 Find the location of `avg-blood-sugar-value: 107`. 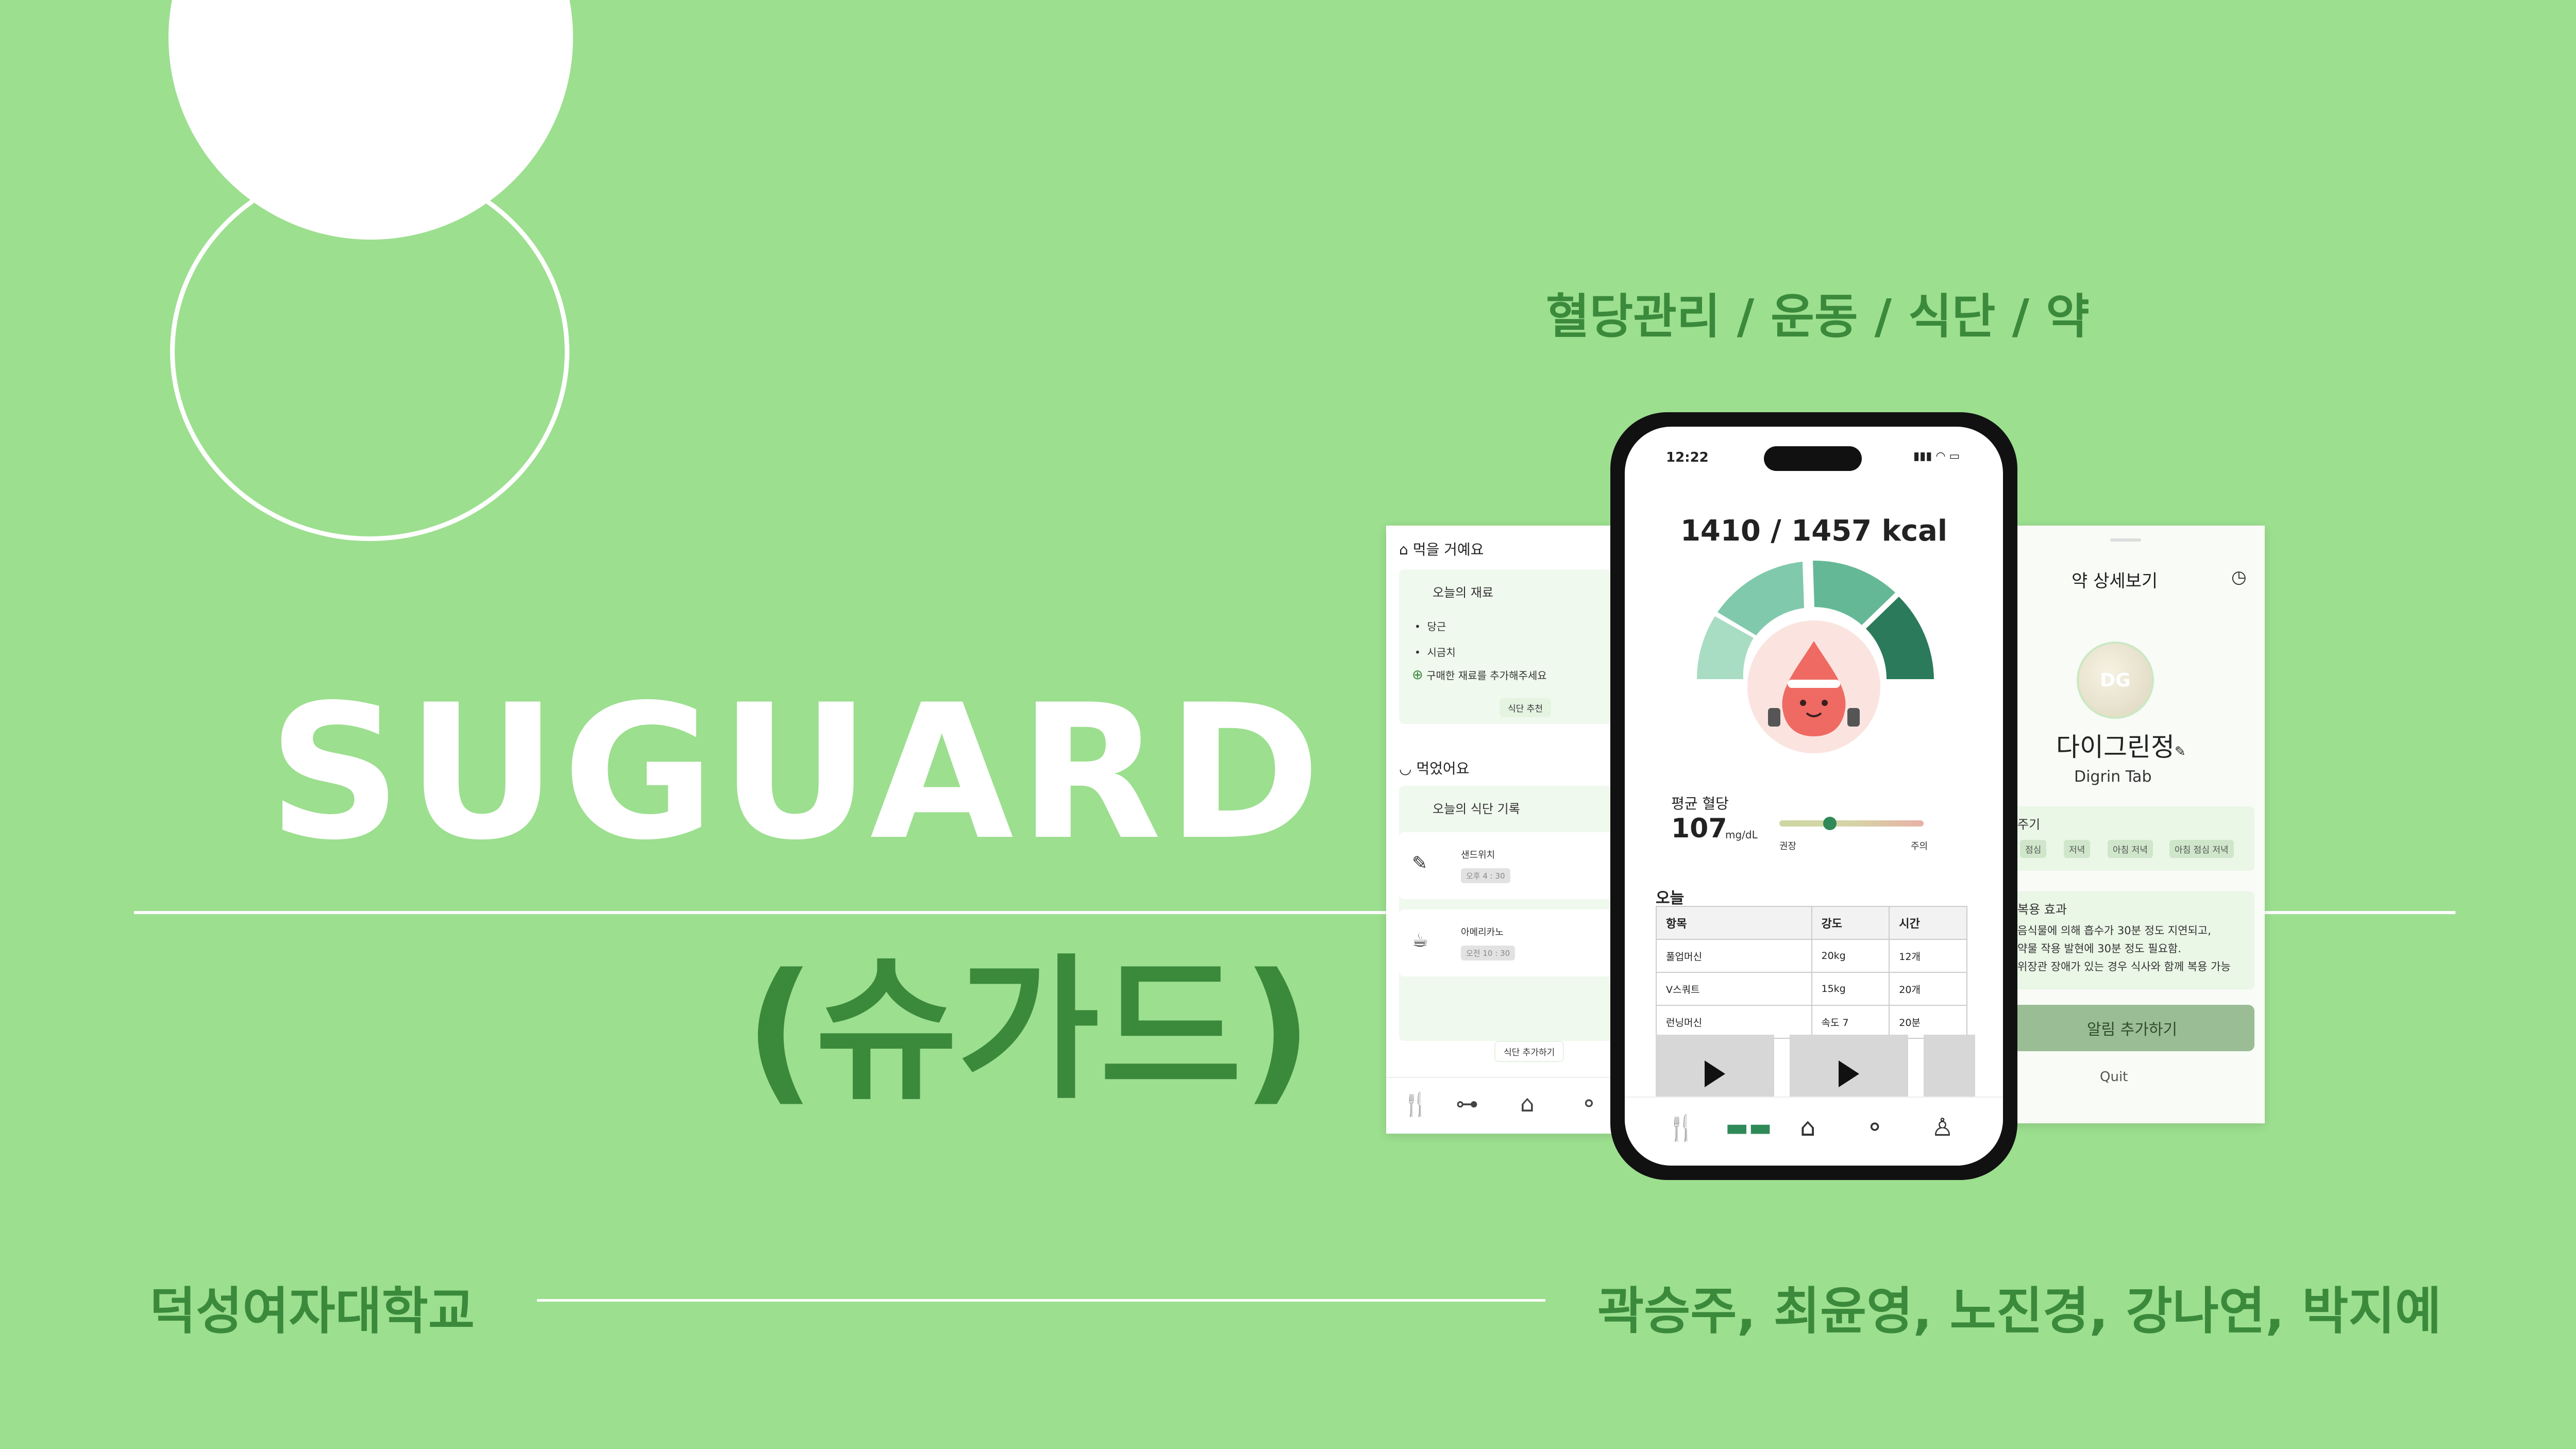

avg-blood-sugar-value: 107 is located at coordinates (1699, 828).